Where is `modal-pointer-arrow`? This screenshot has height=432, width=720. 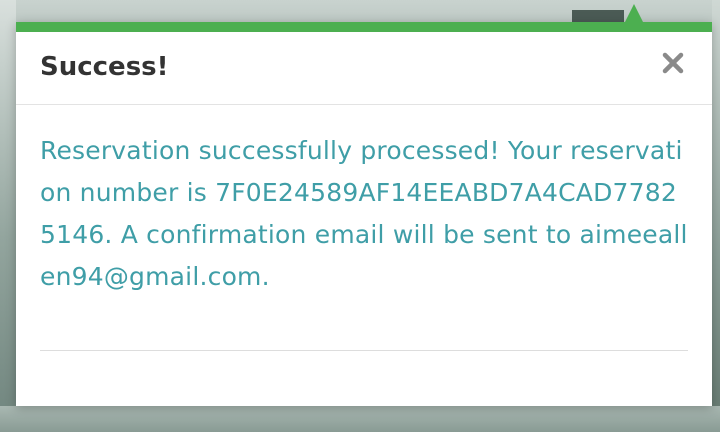 modal-pointer-arrow is located at coordinates (634, 13).